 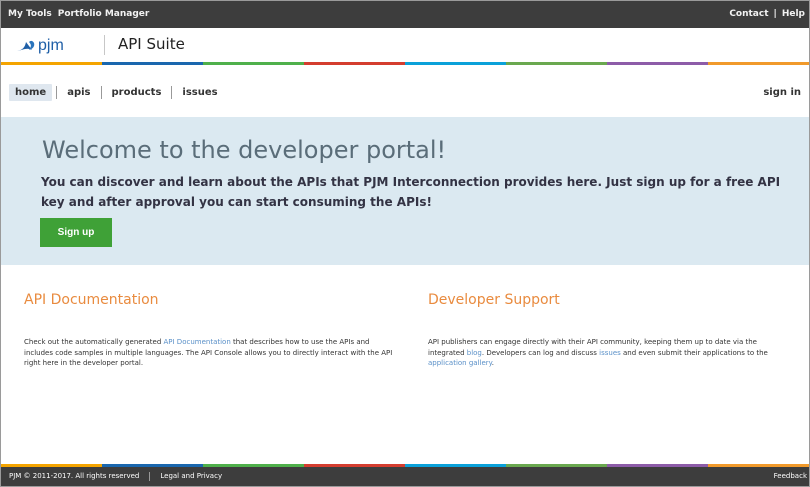 What do you see at coordinates (104, 14) in the screenshot?
I see `portfolio-manager-link: Portfolio Manager` at bounding box center [104, 14].